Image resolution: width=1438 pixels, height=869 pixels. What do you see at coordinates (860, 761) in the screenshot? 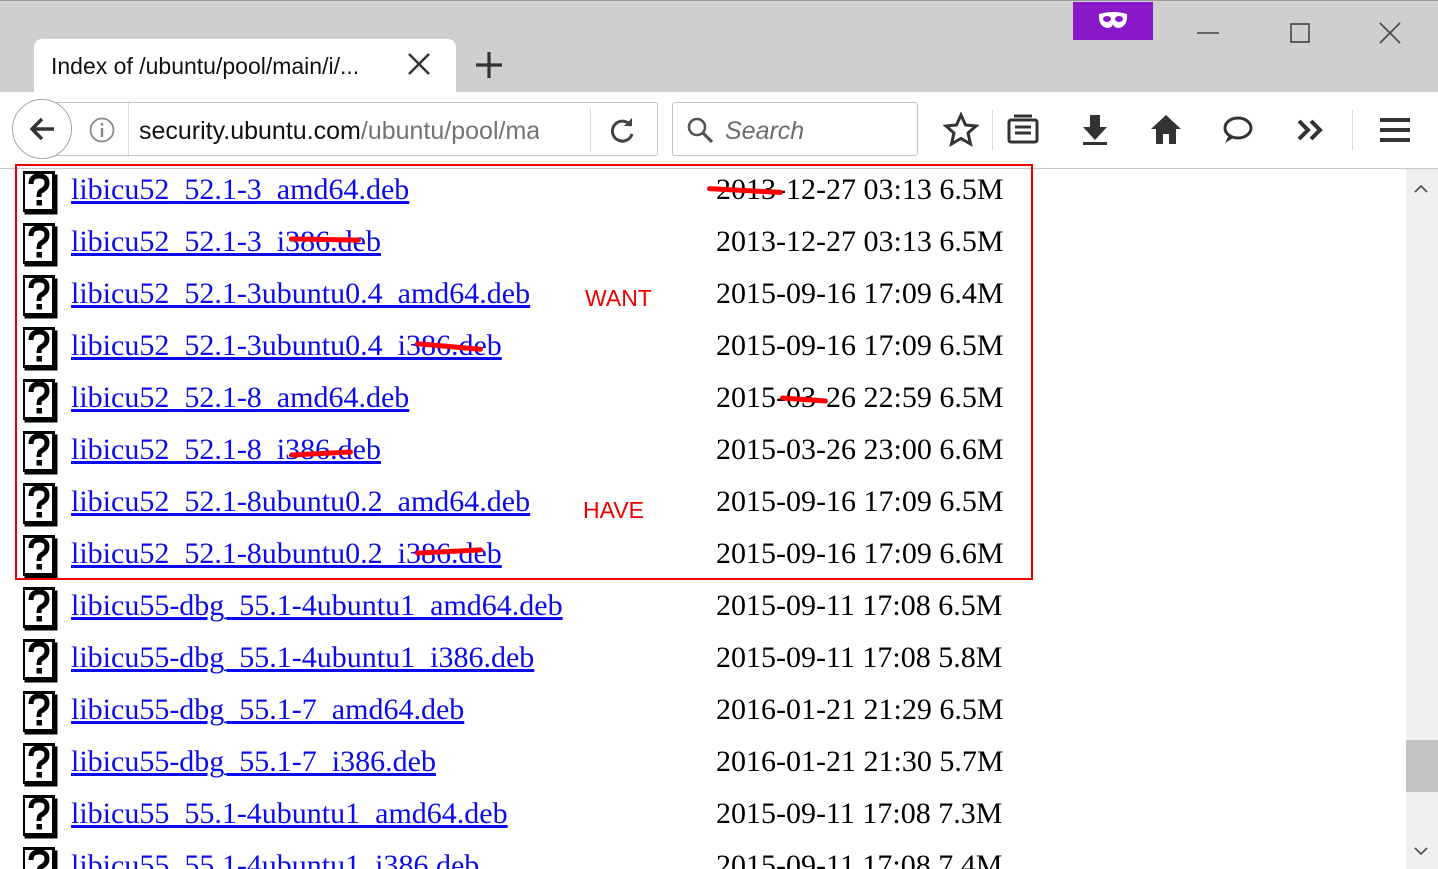
I see `file-meta: 2016-01-21 21:30 5.7M` at bounding box center [860, 761].